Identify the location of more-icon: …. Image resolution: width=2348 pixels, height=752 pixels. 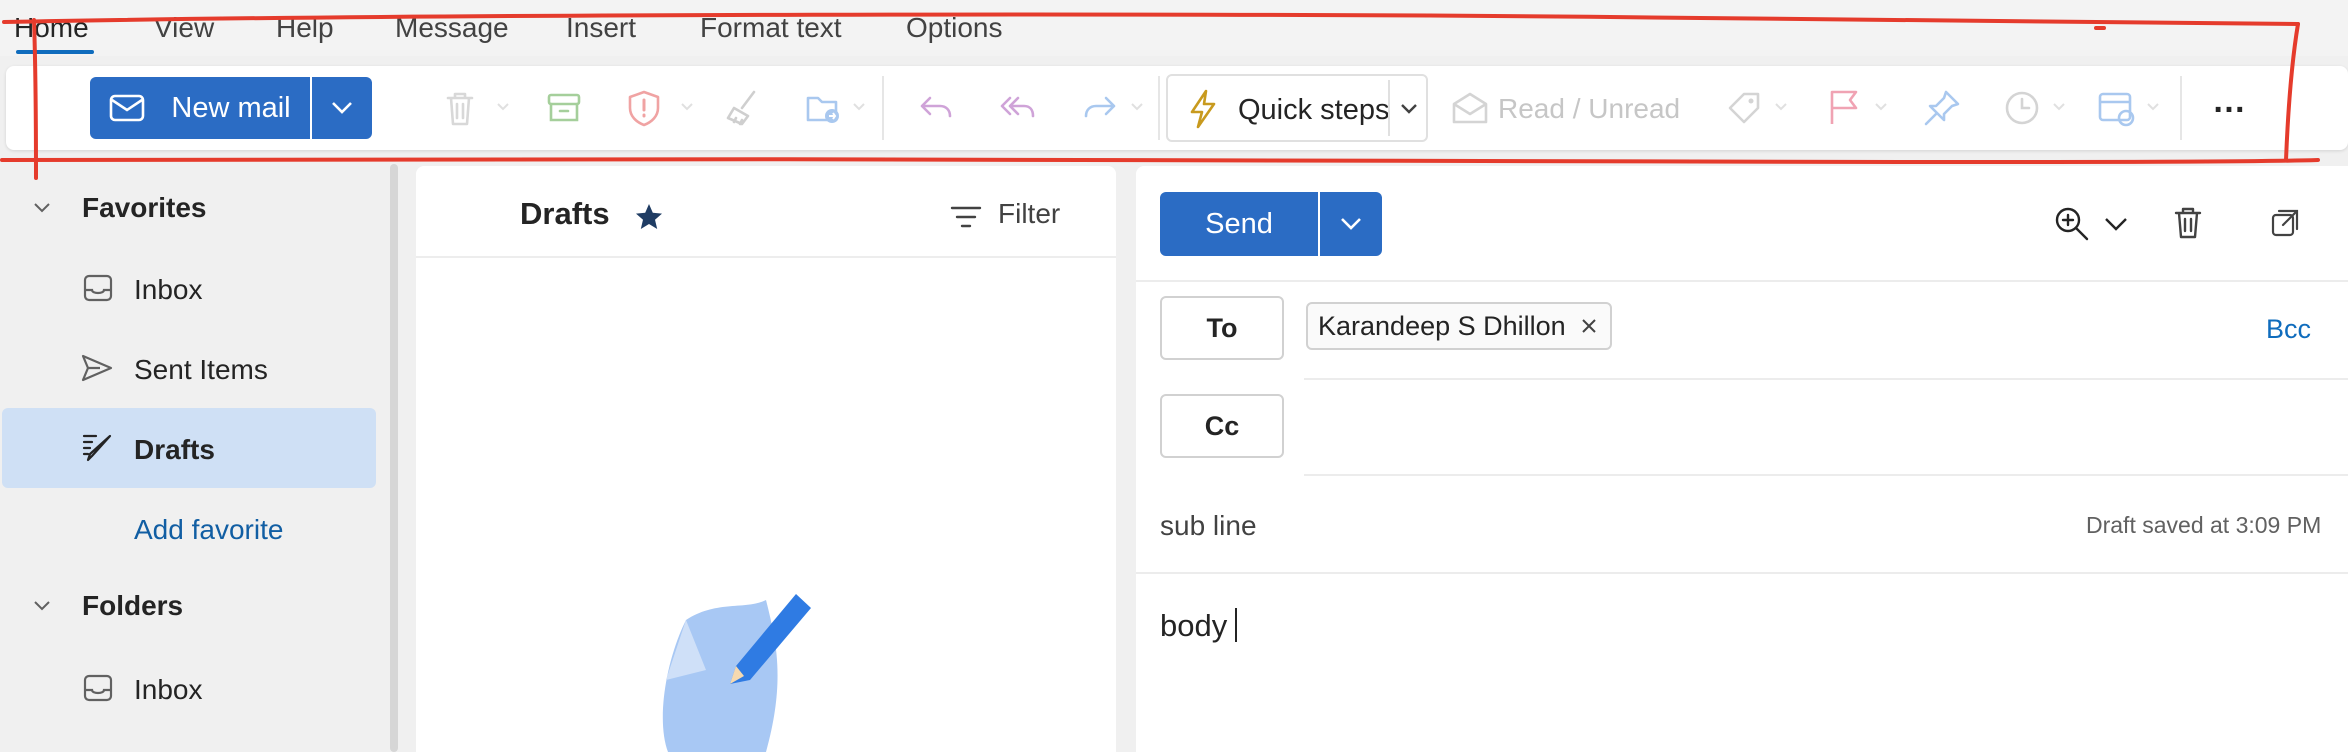
(2229, 101).